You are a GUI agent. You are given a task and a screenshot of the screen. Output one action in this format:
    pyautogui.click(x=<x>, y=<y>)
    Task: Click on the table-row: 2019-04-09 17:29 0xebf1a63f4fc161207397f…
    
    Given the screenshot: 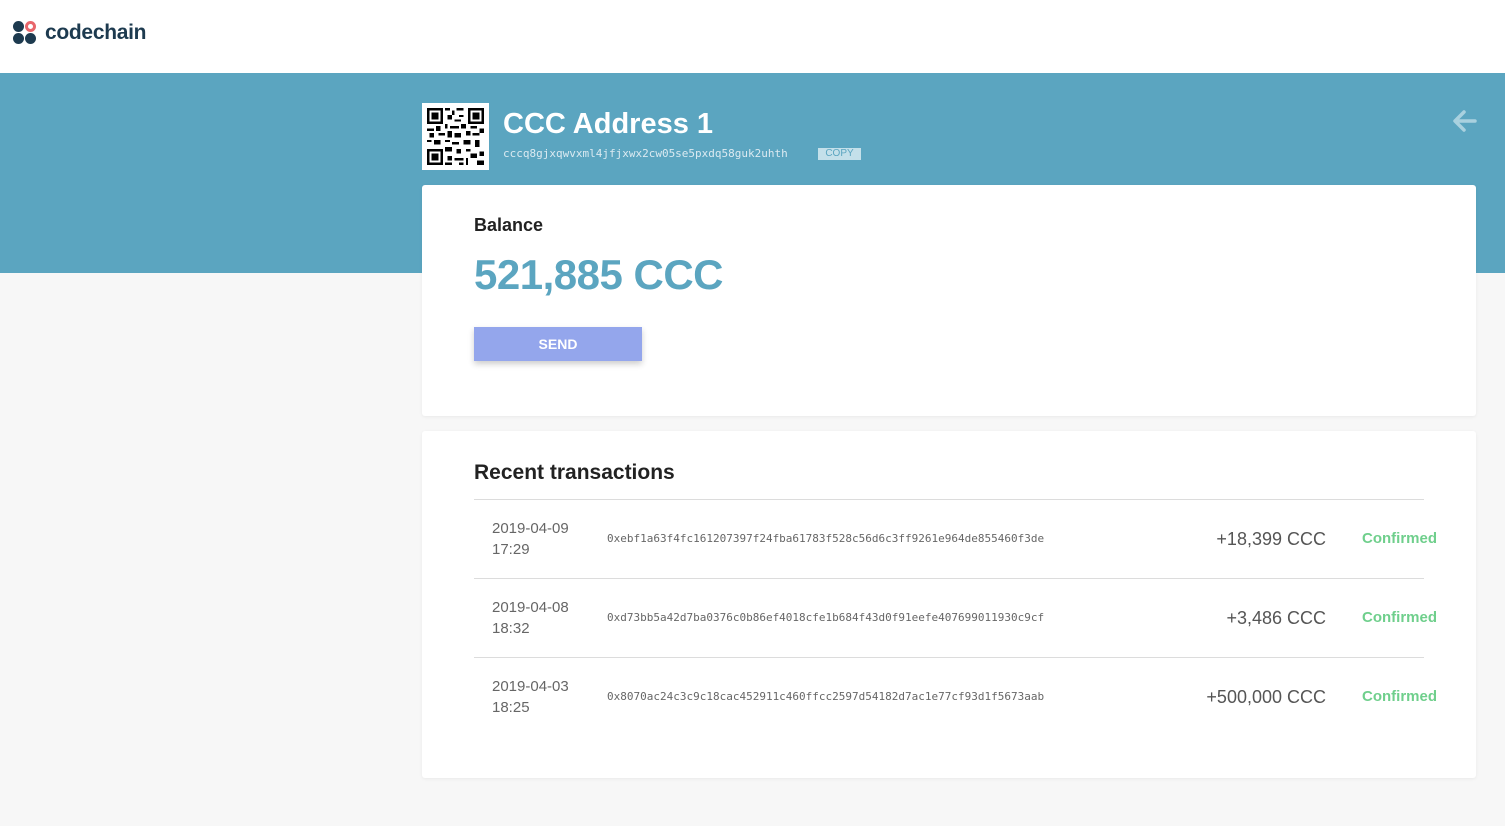 What is the action you would take?
    pyautogui.click(x=955, y=539)
    